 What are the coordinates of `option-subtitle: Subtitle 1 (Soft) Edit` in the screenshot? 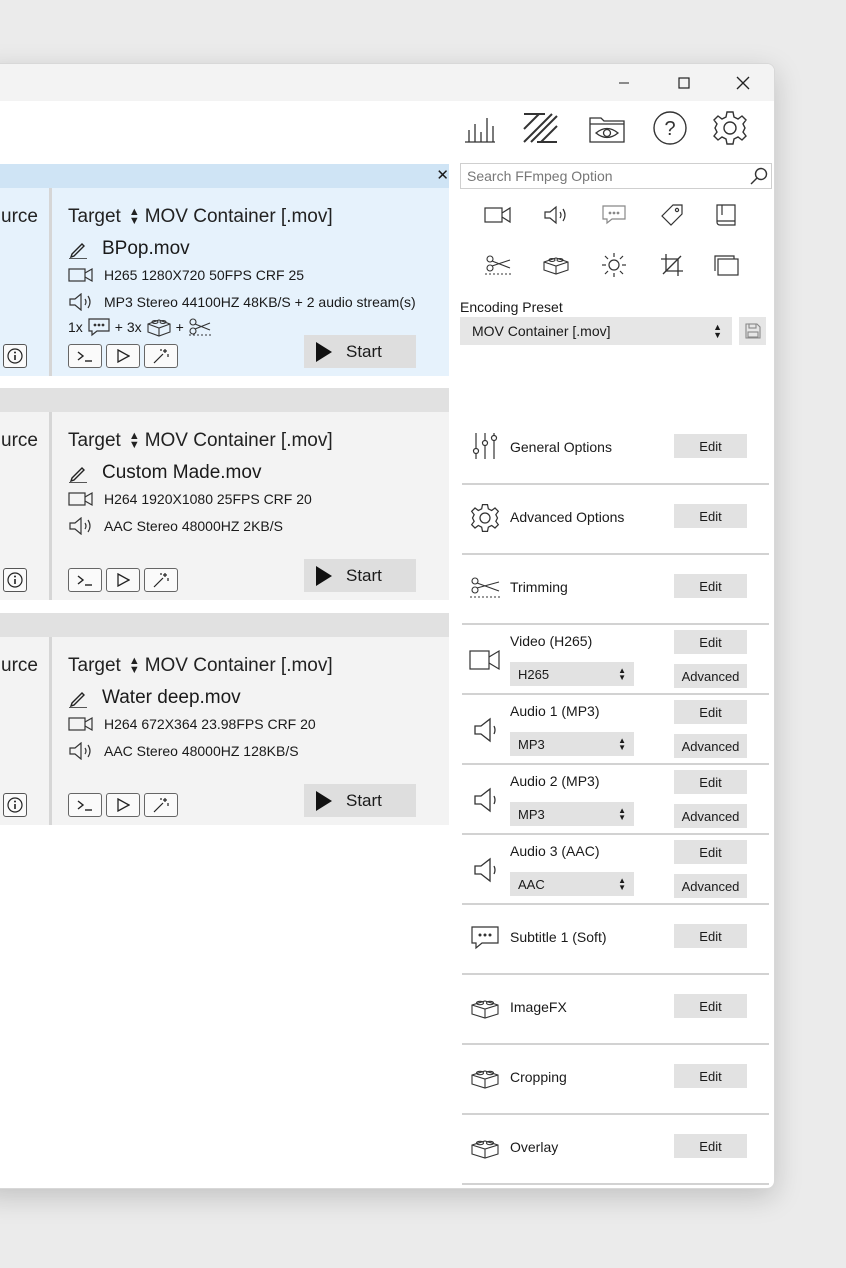 It's located at (615, 939).